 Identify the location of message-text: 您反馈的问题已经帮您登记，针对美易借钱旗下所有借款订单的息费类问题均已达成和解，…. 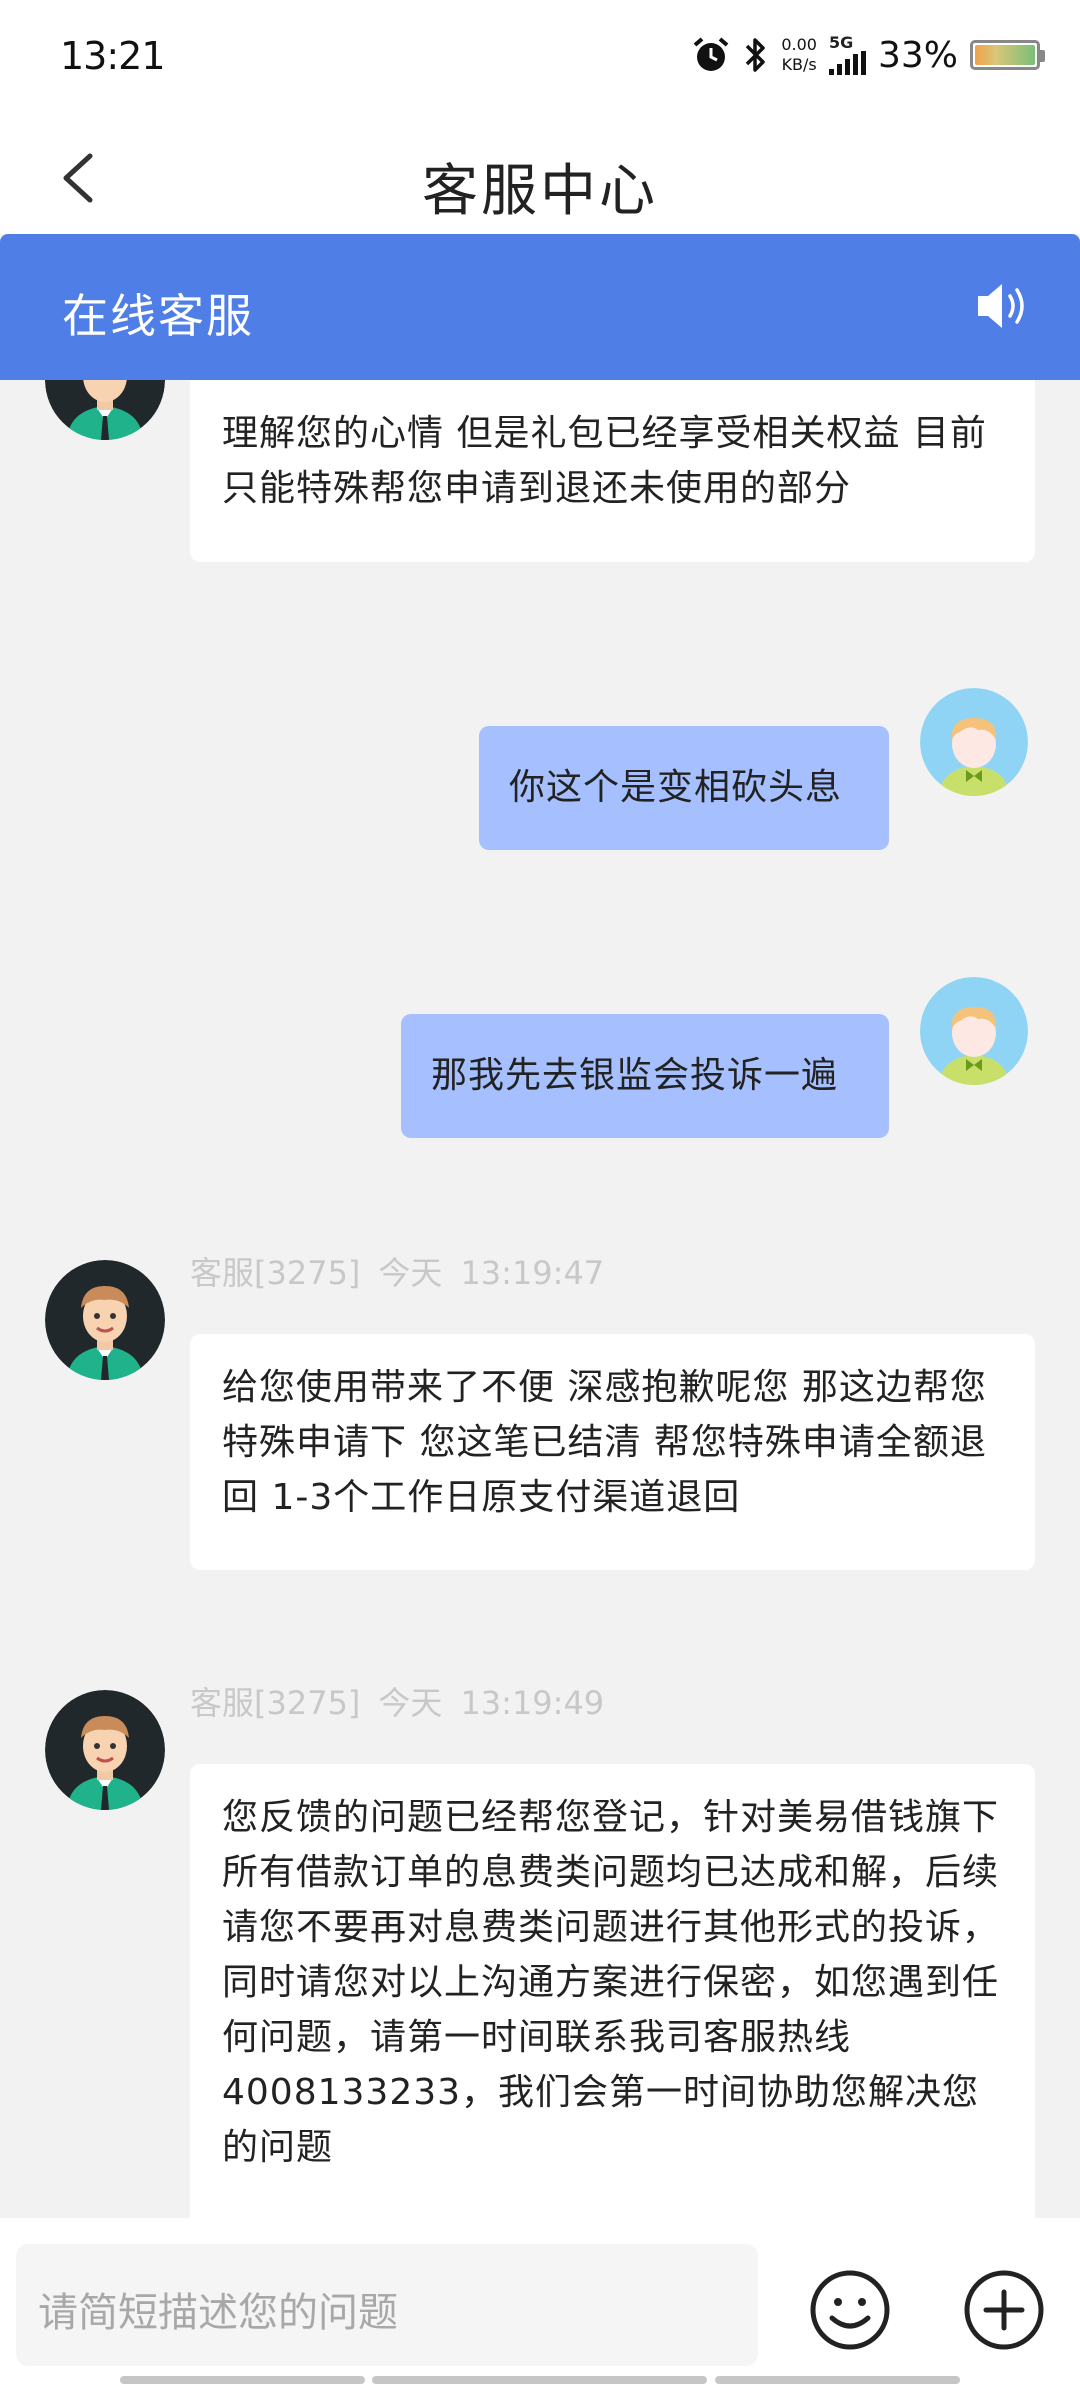
(611, 1982).